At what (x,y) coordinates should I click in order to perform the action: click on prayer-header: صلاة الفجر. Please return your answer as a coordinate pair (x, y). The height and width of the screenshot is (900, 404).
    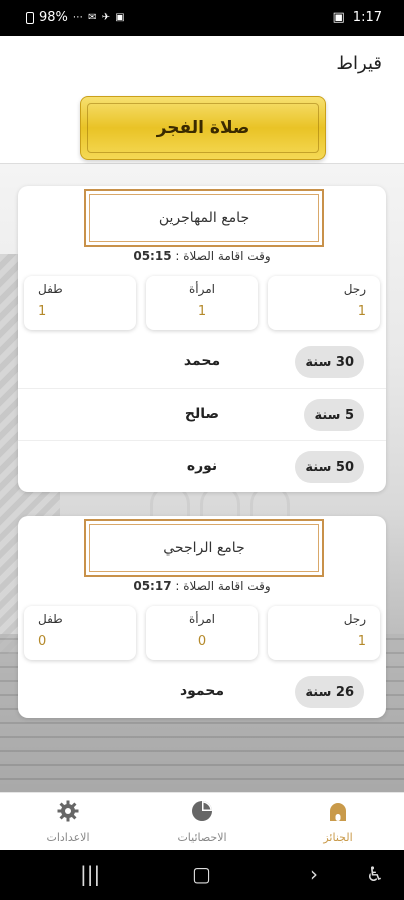
    Looking at the image, I should click on (202, 129).